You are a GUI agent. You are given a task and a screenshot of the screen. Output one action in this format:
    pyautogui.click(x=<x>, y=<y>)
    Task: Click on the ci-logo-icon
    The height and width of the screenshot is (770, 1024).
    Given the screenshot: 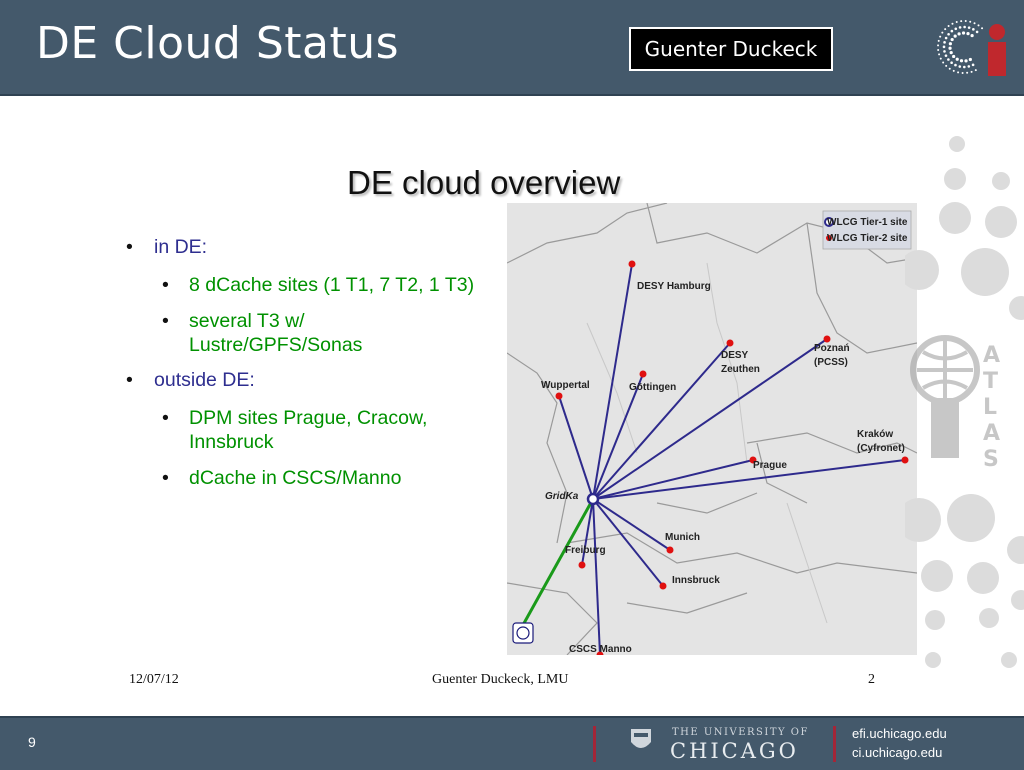 What is the action you would take?
    pyautogui.click(x=971, y=48)
    